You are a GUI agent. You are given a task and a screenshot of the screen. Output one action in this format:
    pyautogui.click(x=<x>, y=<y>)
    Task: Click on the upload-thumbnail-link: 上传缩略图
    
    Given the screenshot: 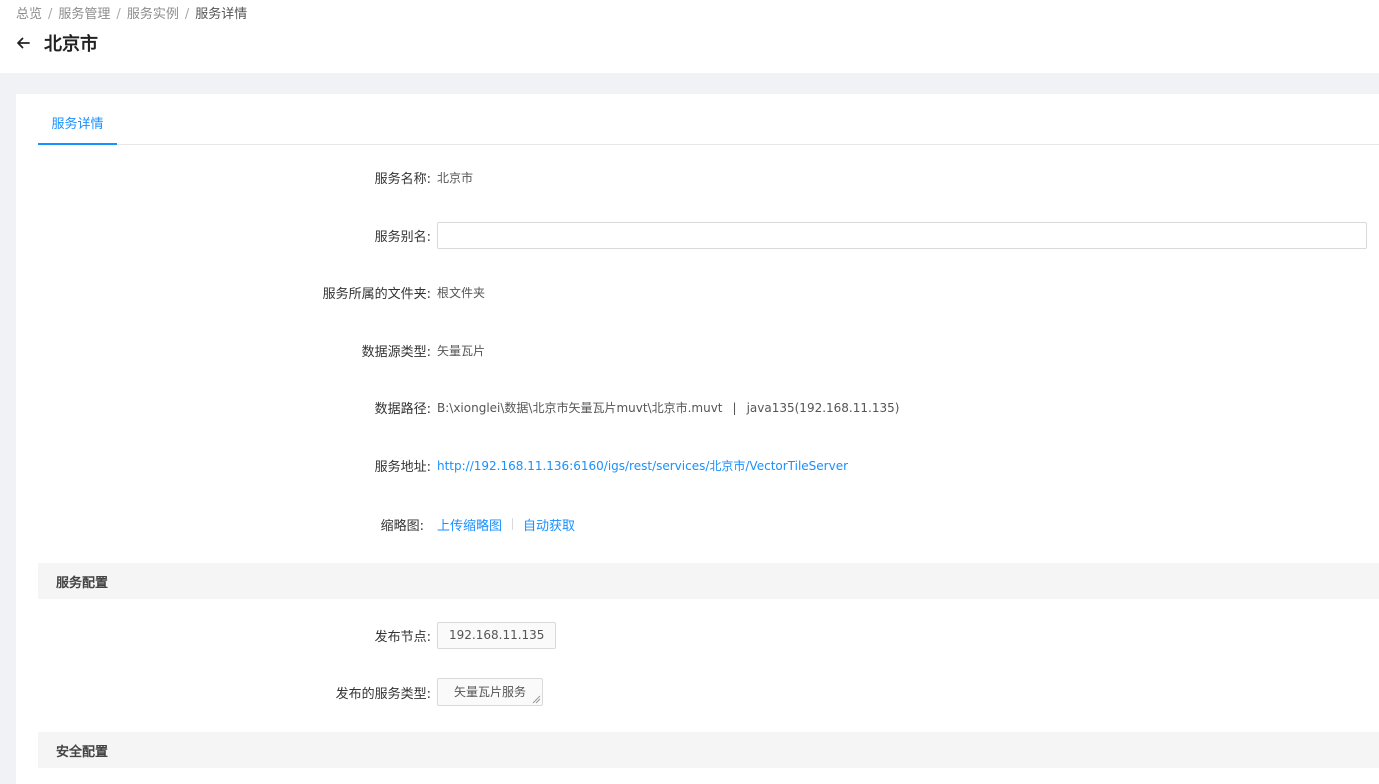 What is the action you would take?
    pyautogui.click(x=469, y=524)
    